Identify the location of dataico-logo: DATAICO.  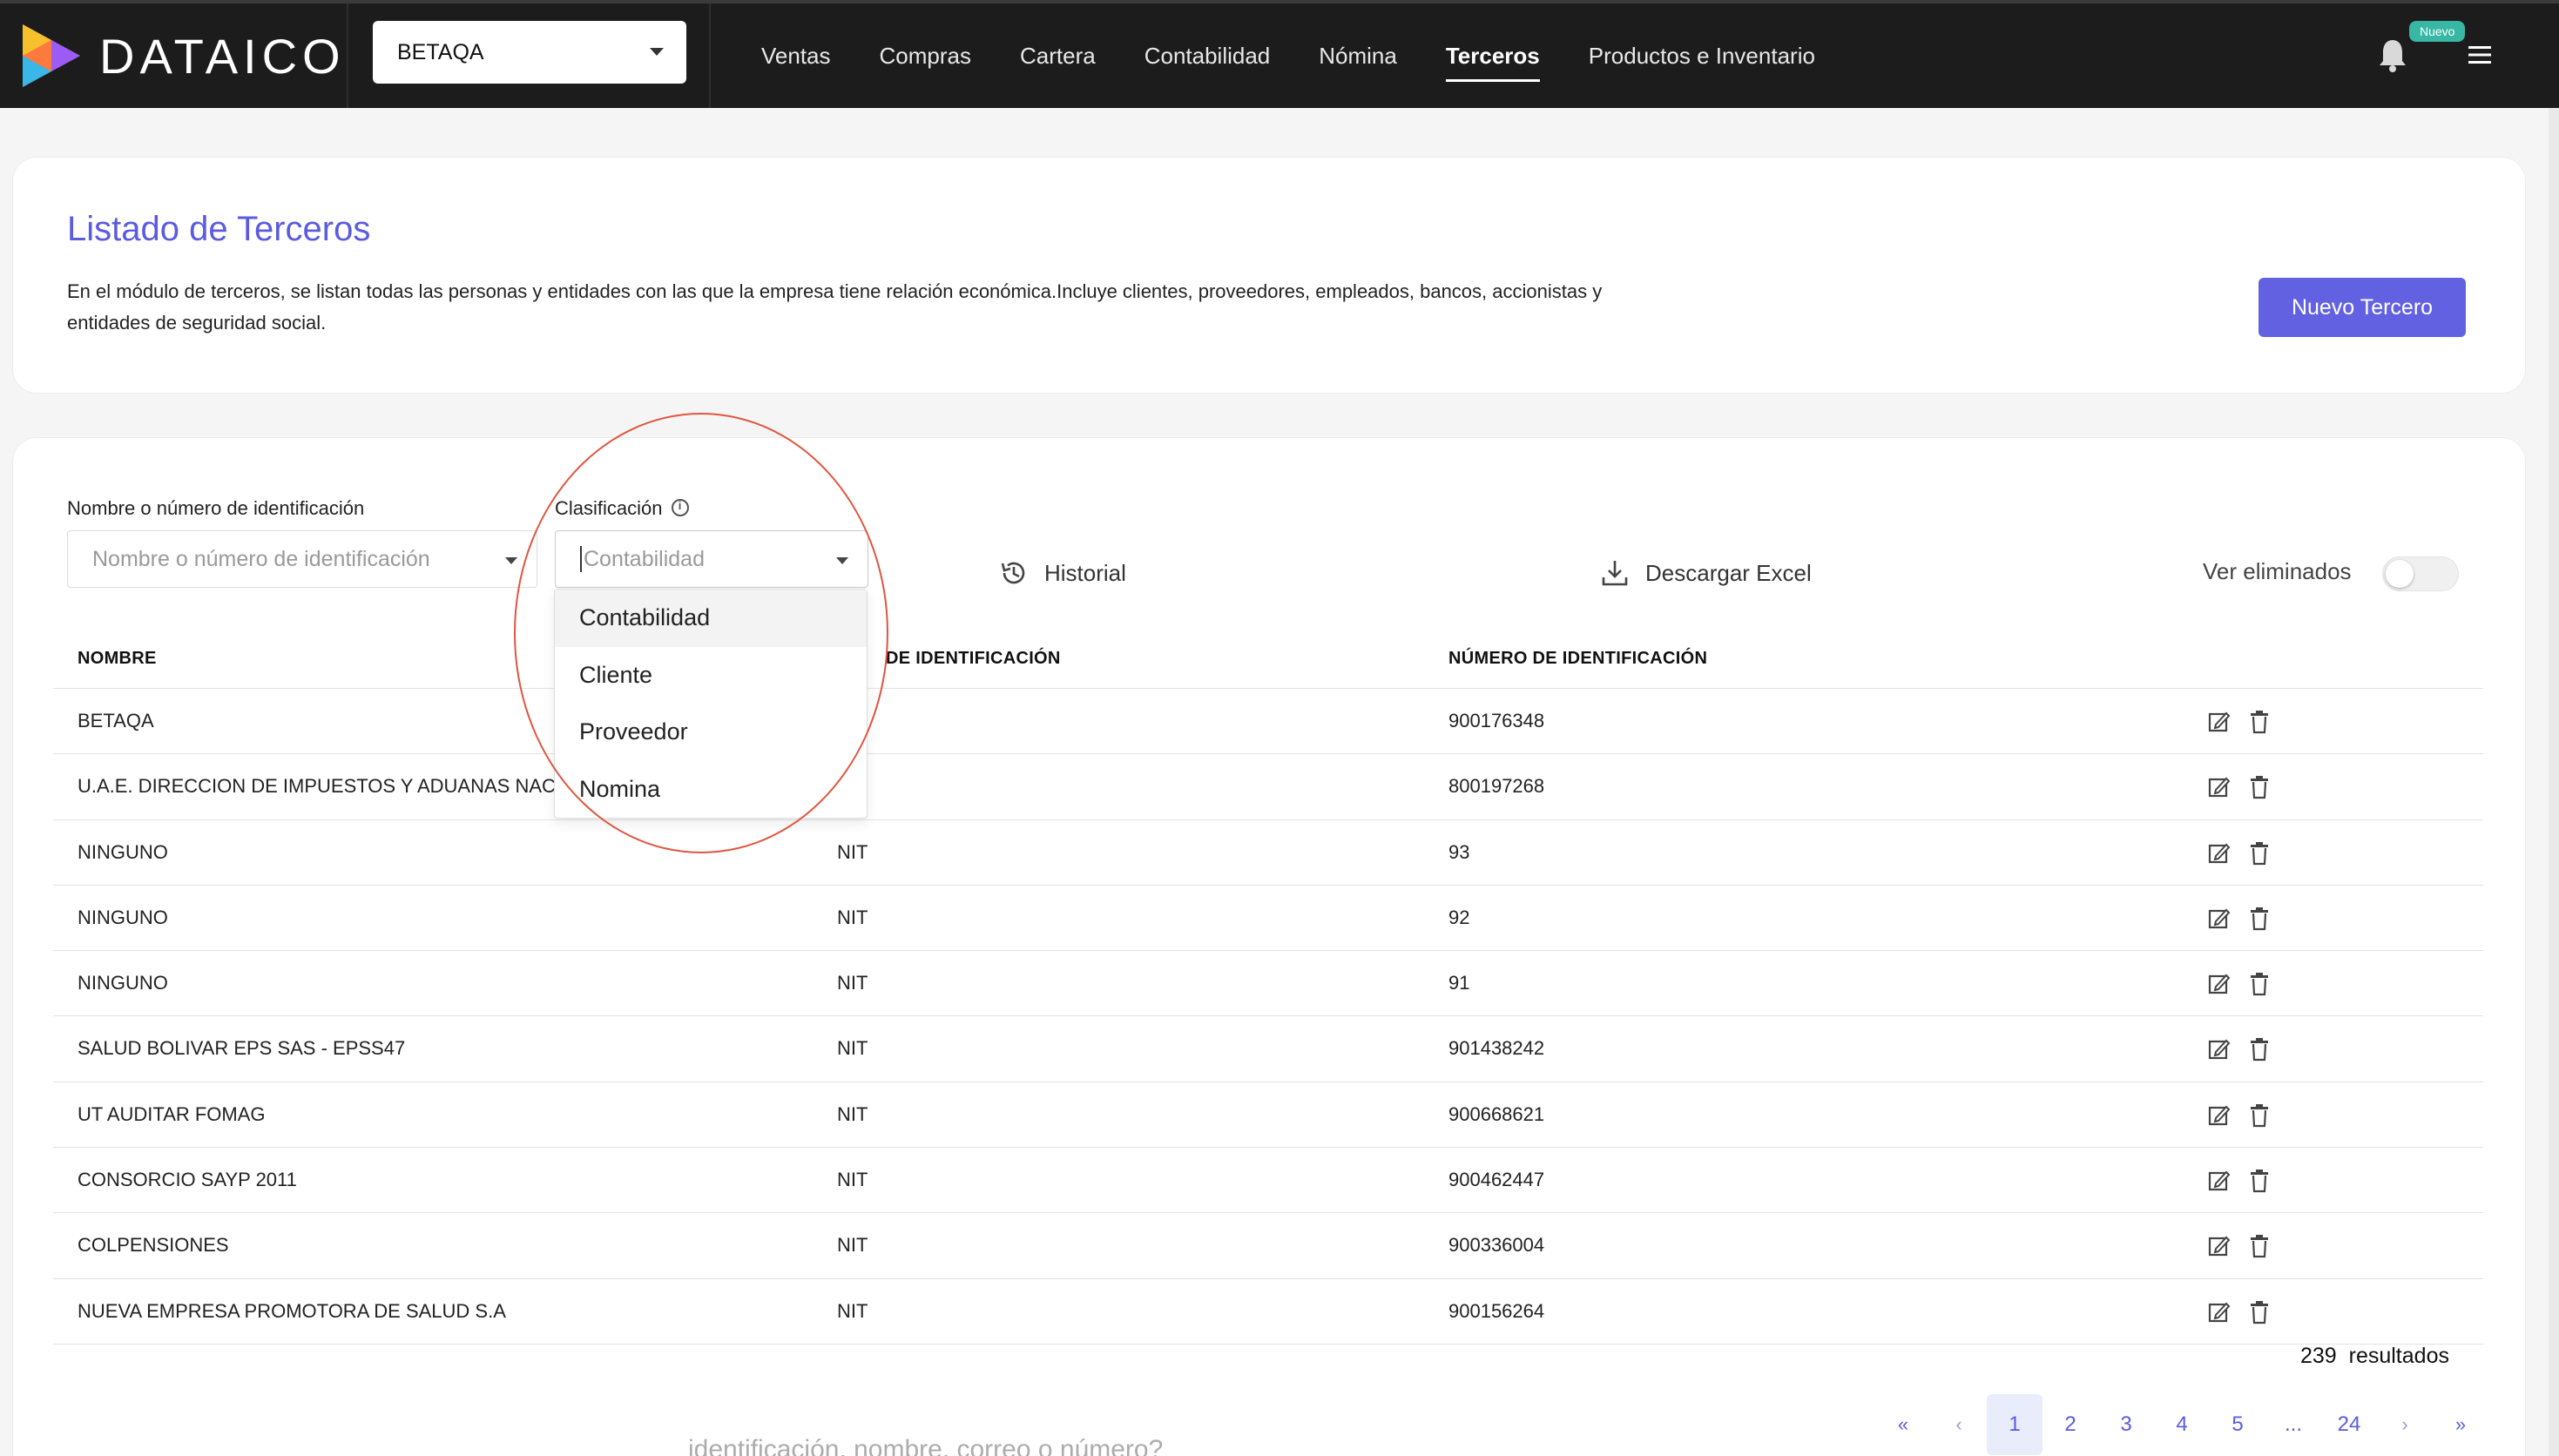
(184, 56).